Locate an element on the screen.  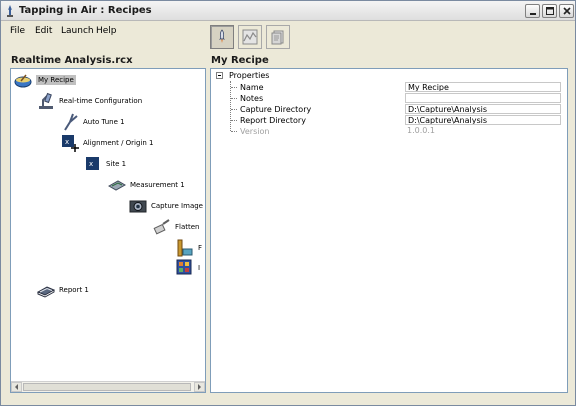
document-button is located at coordinates (278, 37).